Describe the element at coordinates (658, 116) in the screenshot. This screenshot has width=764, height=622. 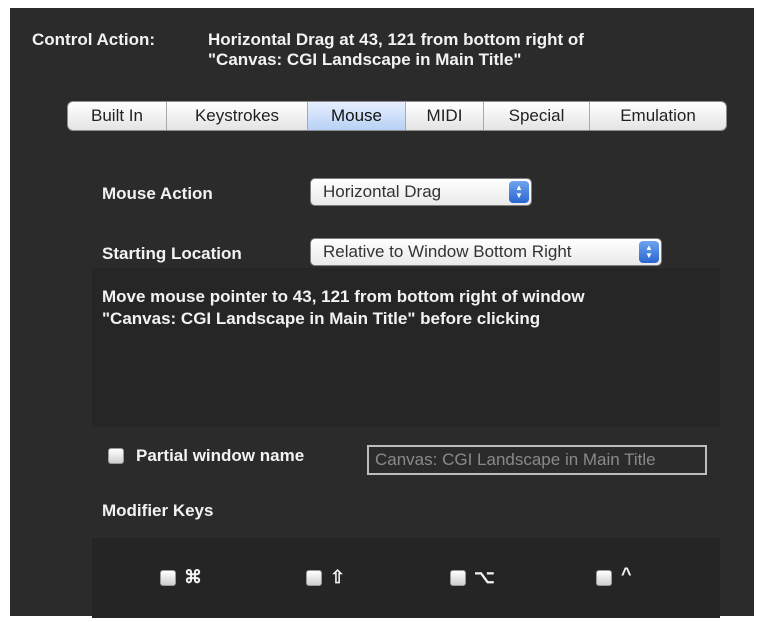
I see `tab-emulation: Emulation` at that location.